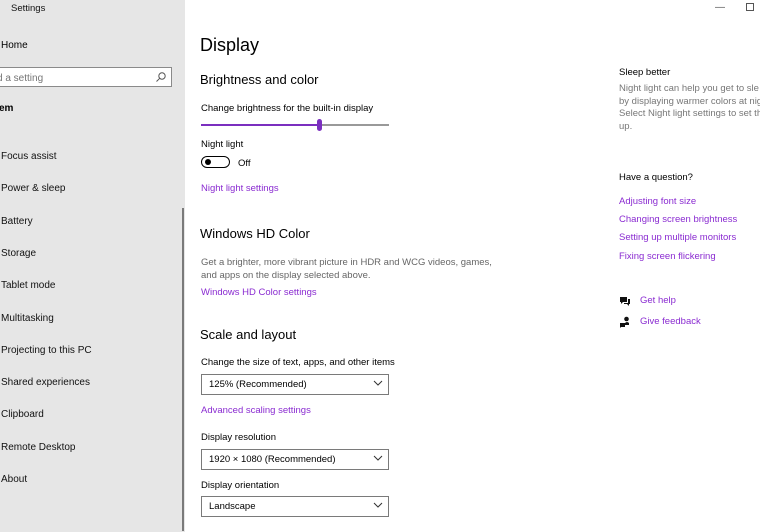 This screenshot has height=532, width=760. I want to click on sidebar-item-projecting: Projecting to this PC, so click(46, 350).